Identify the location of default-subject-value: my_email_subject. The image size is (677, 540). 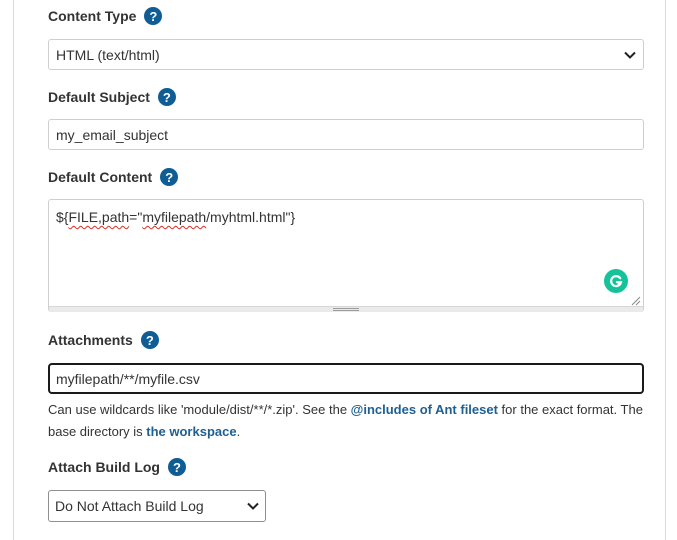
(112, 134).